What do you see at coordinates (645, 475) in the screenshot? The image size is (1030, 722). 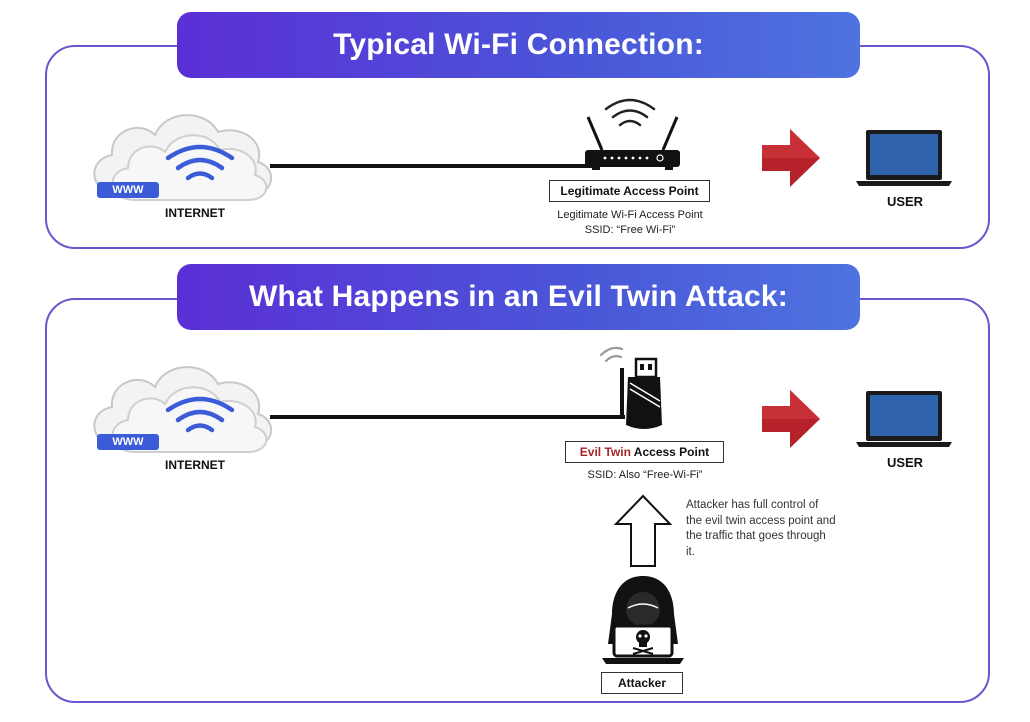 I see `evil-twin-ssid: SSID: Also “Free-Wi-Fi”` at bounding box center [645, 475].